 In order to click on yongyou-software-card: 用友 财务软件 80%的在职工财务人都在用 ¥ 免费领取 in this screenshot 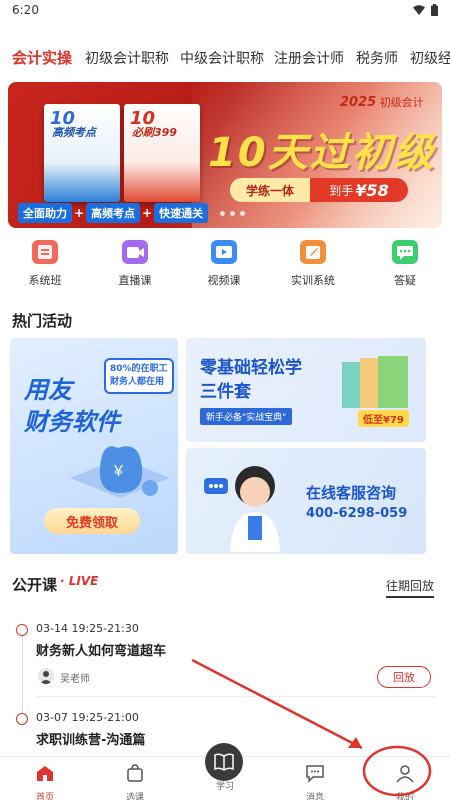, I will do `click(94, 446)`.